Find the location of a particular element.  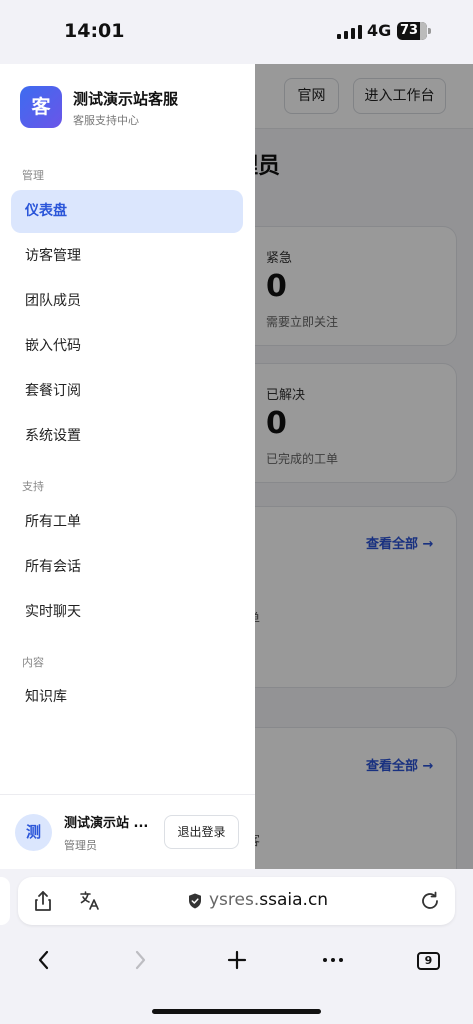

drawer-footer: 测 测试演示站 ... 管理员 退出登录 is located at coordinates (127, 831).